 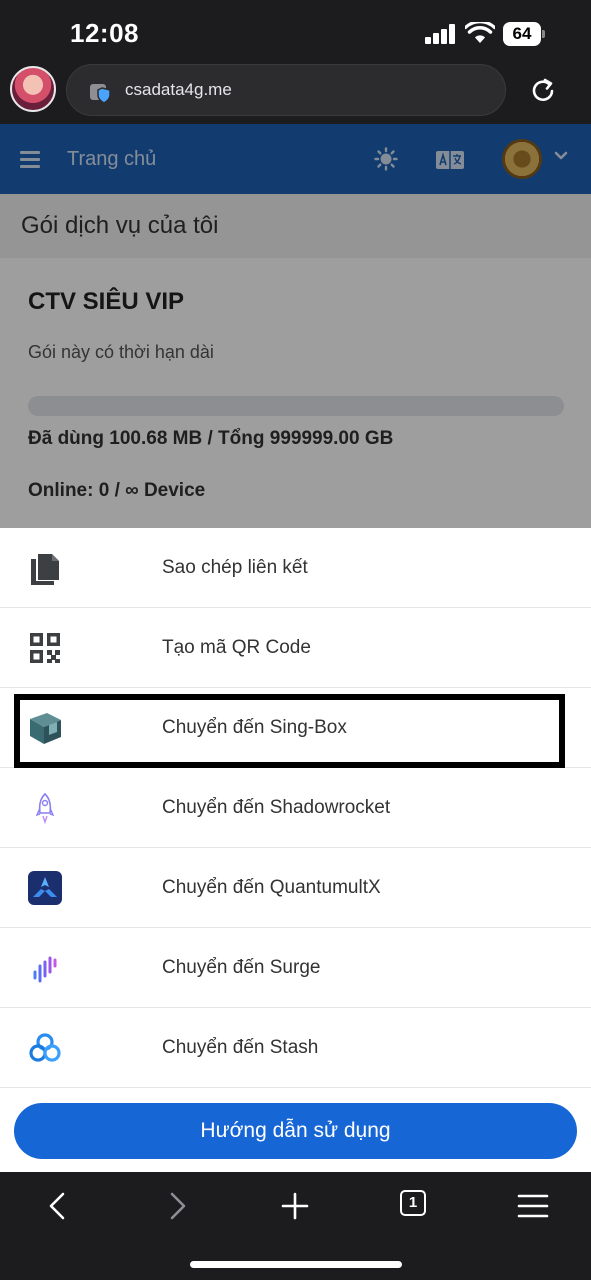 What do you see at coordinates (240, 1047) in the screenshot?
I see `menu-label: Chuyển đến Stash` at bounding box center [240, 1047].